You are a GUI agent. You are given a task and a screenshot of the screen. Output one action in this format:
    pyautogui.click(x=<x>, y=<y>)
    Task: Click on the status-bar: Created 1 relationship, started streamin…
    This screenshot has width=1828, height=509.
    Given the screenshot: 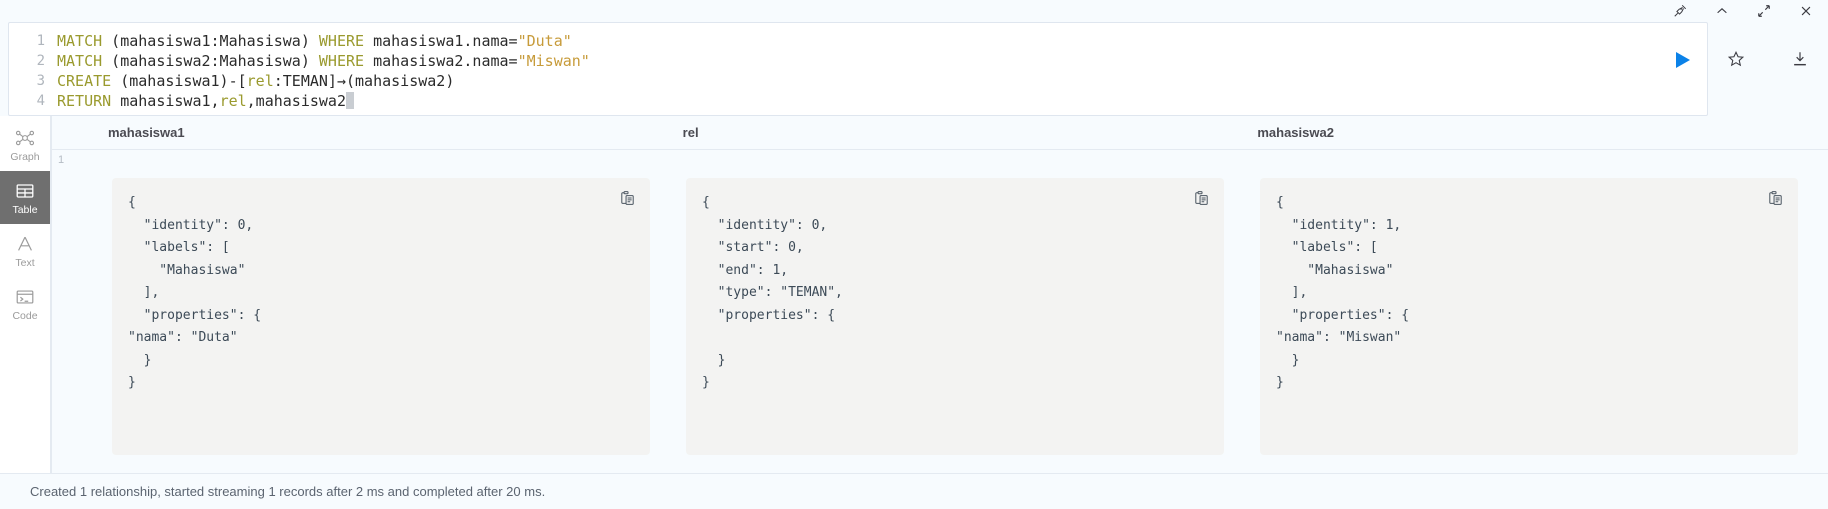 What is the action you would take?
    pyautogui.click(x=914, y=491)
    